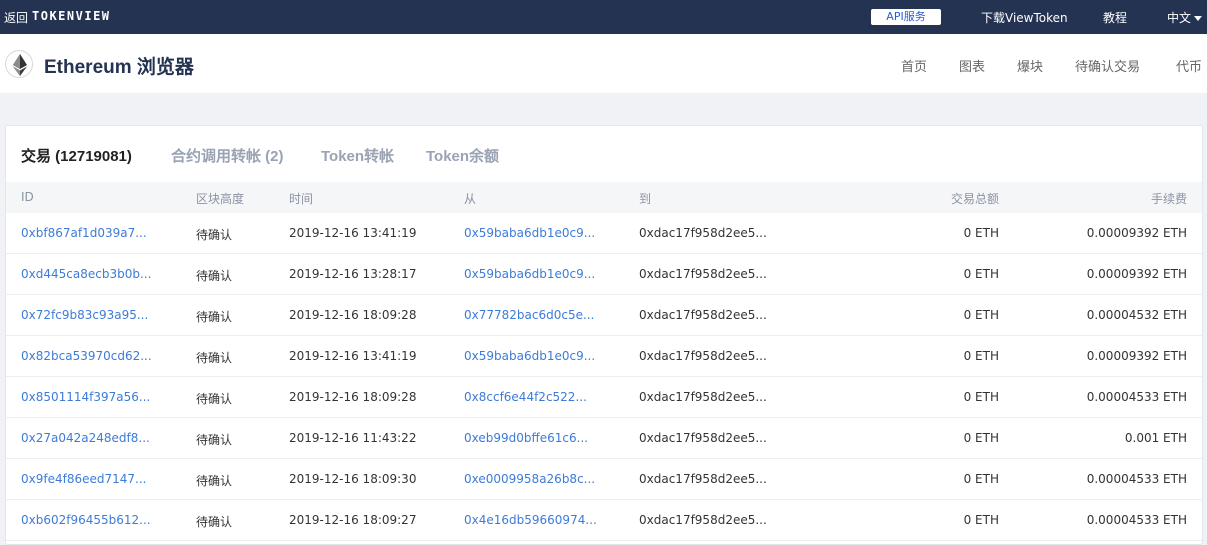 This screenshot has height=545, width=1207. I want to click on column-header-amount: 交易总额, so click(974, 199).